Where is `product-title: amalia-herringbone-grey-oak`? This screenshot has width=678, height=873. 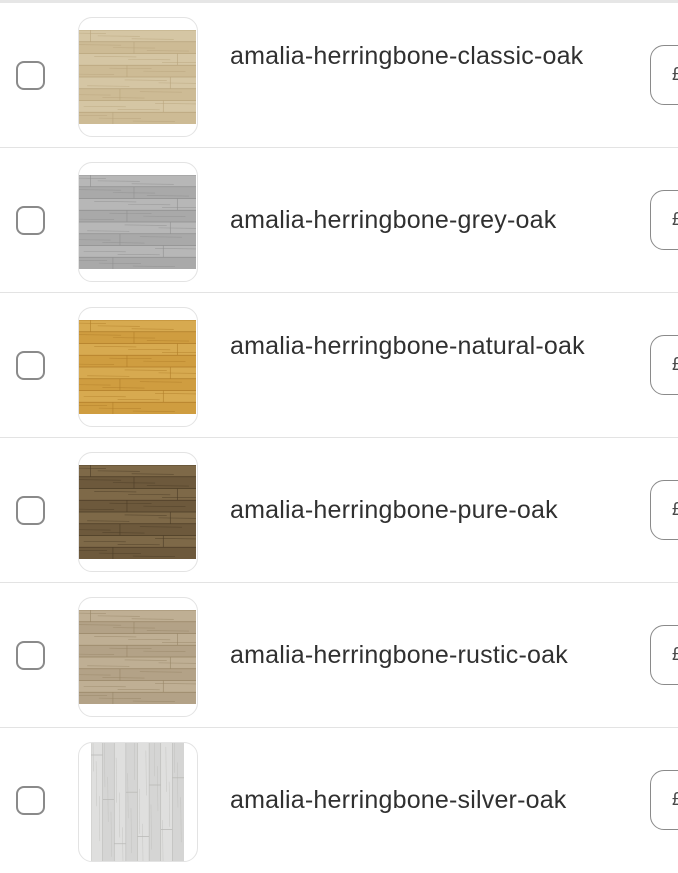
product-title: amalia-herringbone-grey-oak is located at coordinates (415, 220).